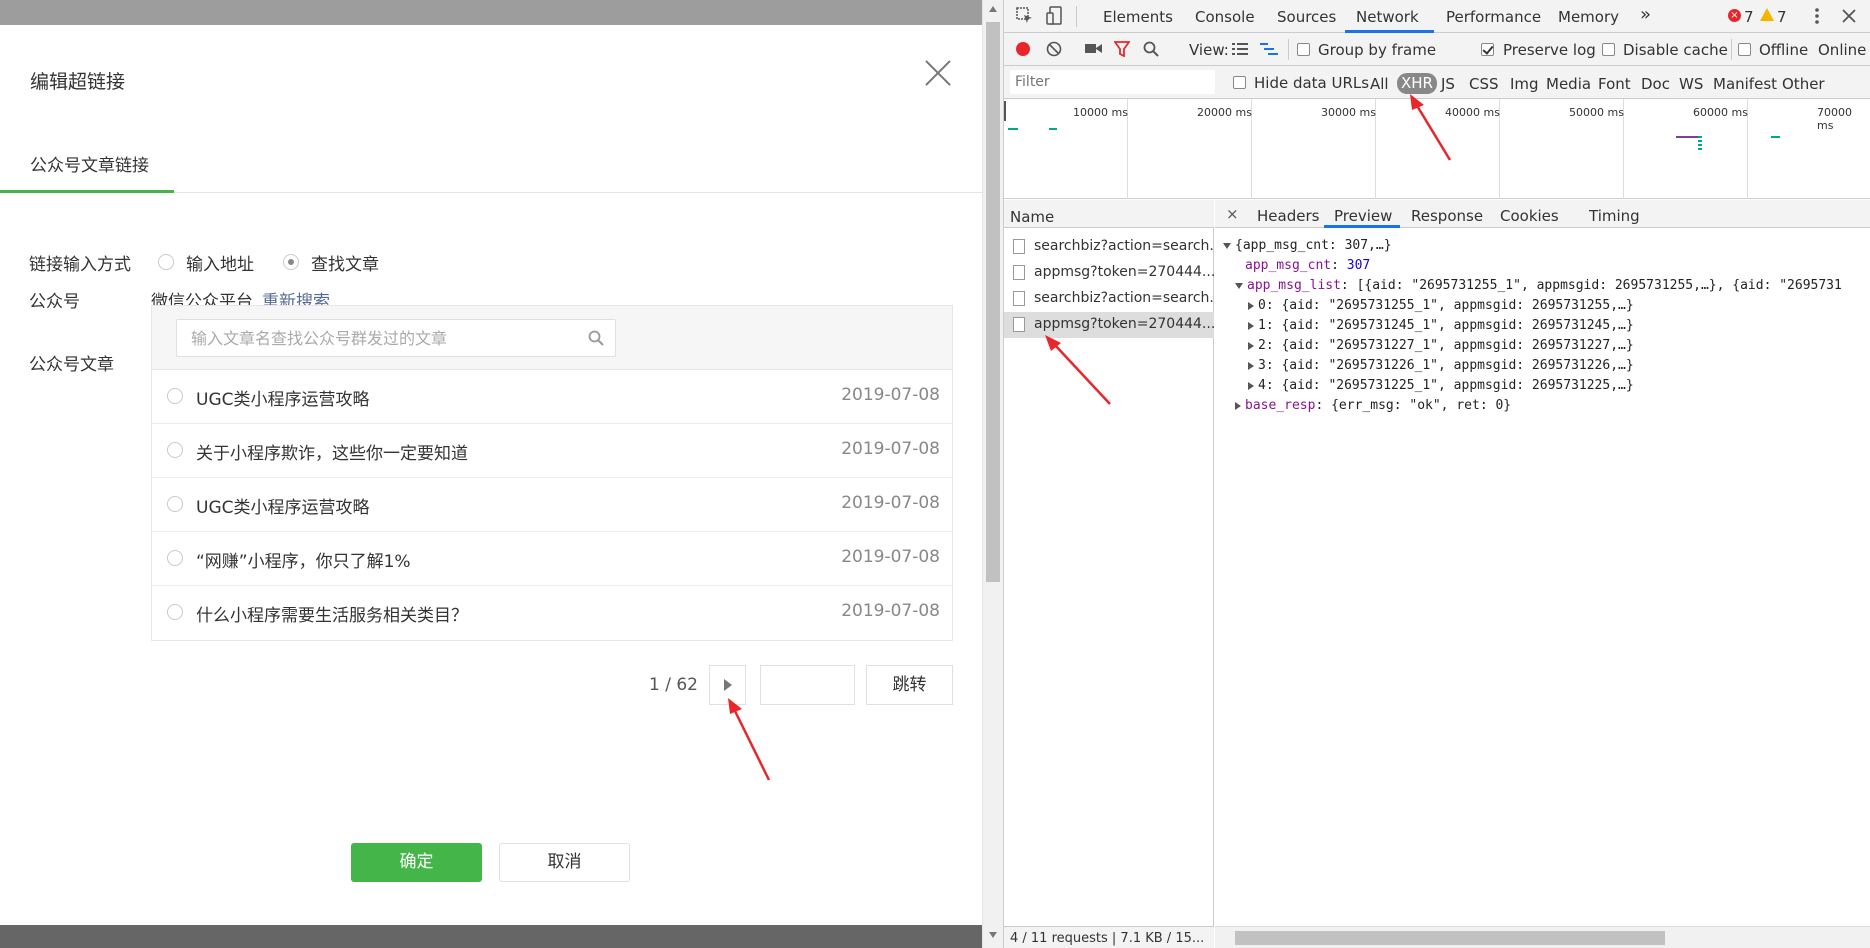  Describe the element at coordinates (1614, 84) in the screenshot. I see `filter-type-font: Font` at that location.